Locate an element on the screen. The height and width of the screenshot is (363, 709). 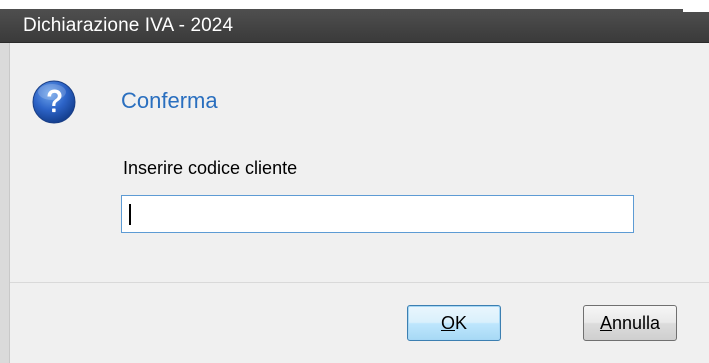
window-title: Dichiarazione IVA - 2024 is located at coordinates (128, 25).